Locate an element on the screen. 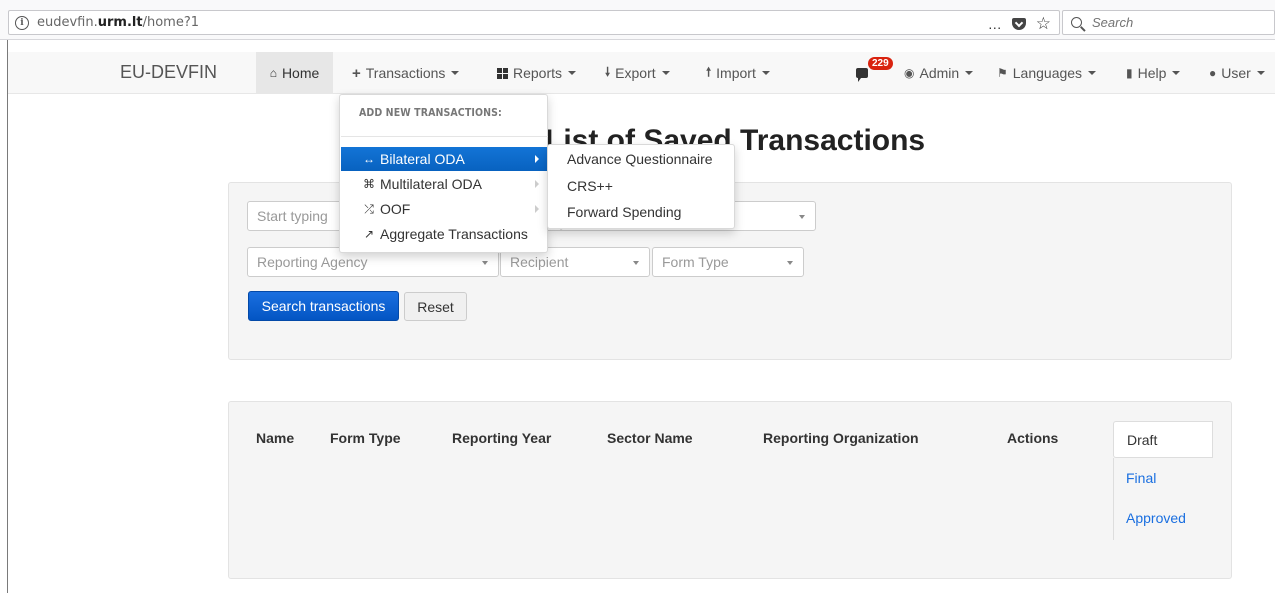 This screenshot has height=593, width=1275. nav-transactions-label: Transactions is located at coordinates (405, 73).